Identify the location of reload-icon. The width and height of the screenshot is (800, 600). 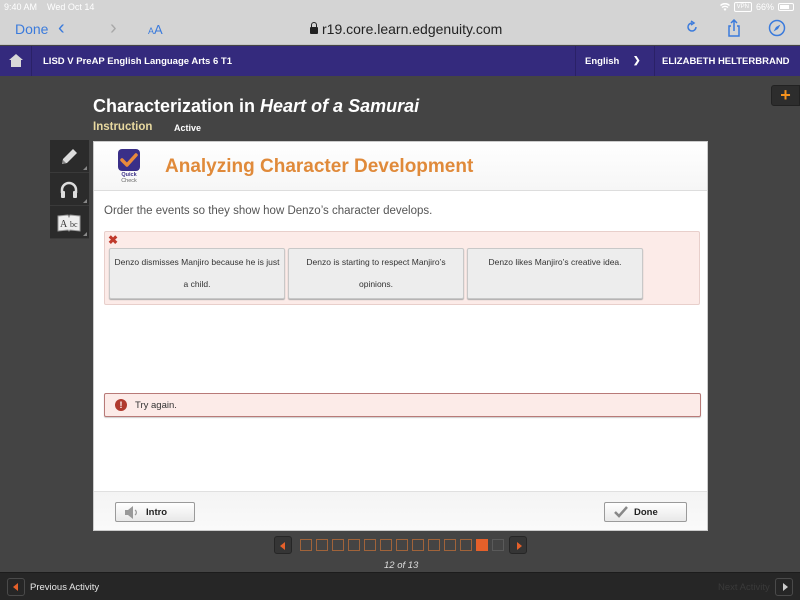
(692, 29).